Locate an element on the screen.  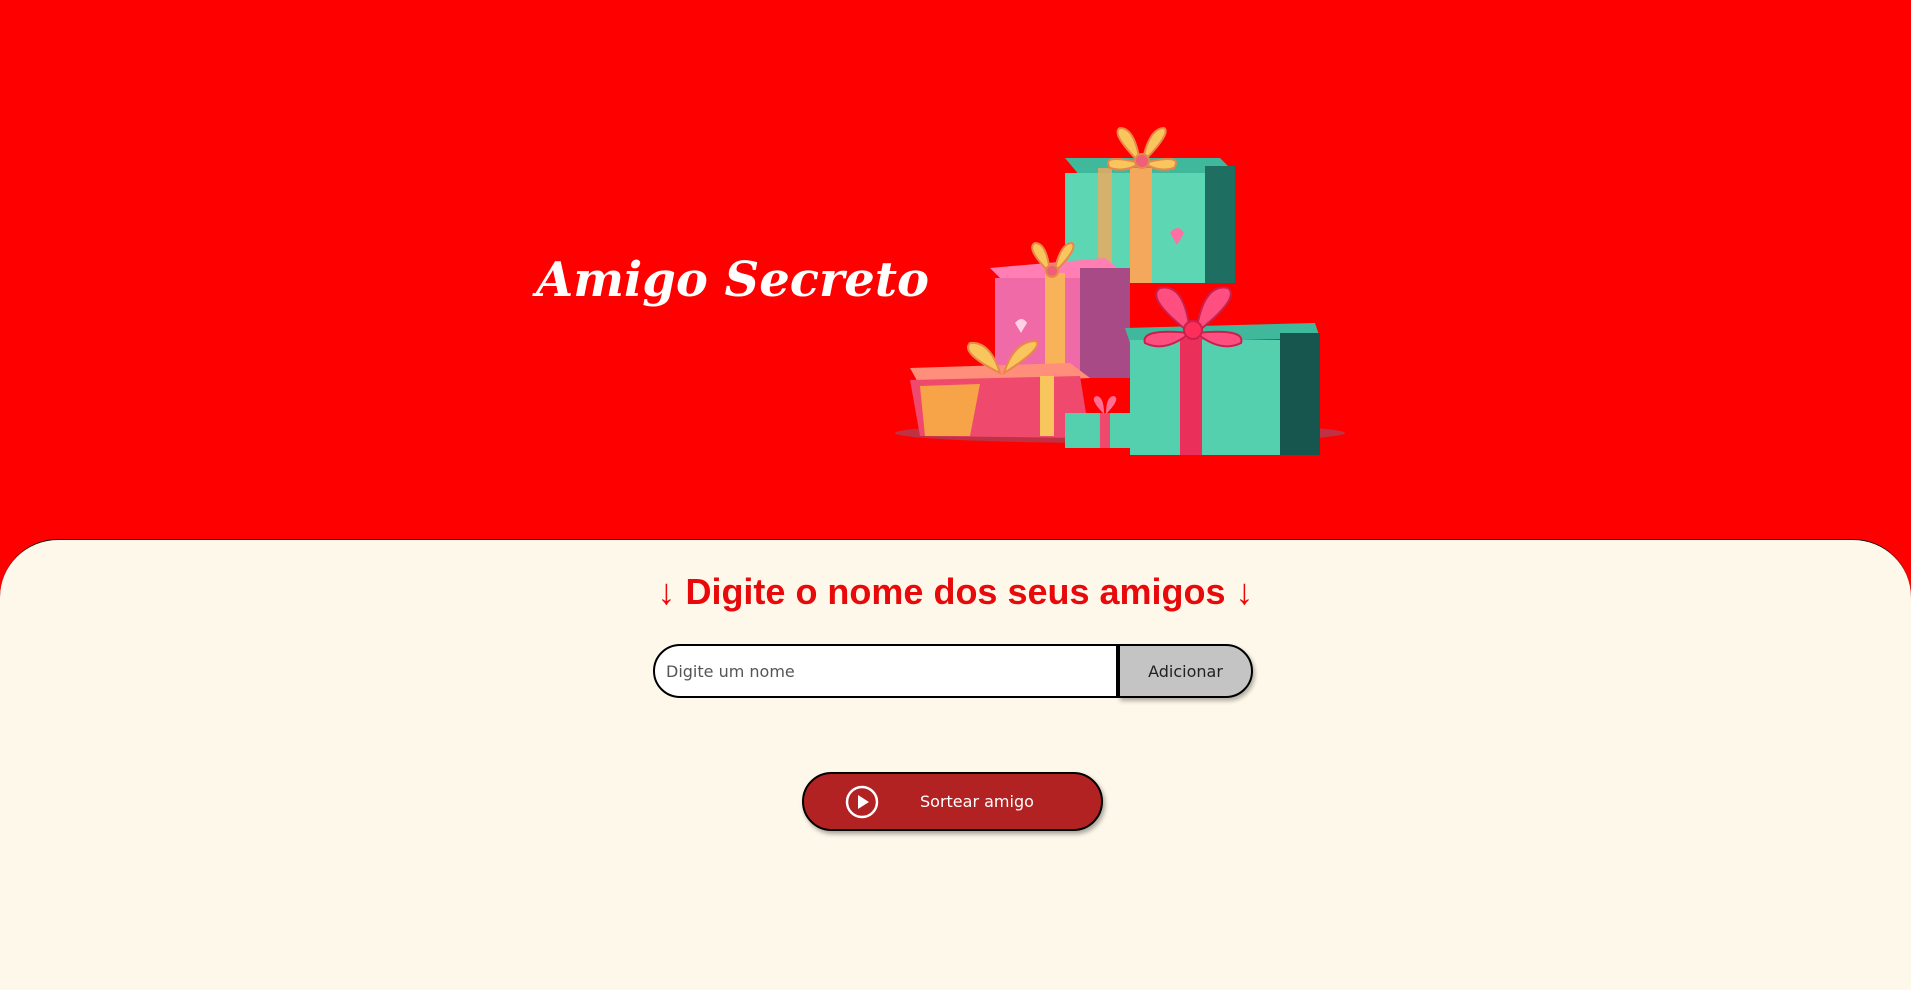
name-input is located at coordinates (885, 671).